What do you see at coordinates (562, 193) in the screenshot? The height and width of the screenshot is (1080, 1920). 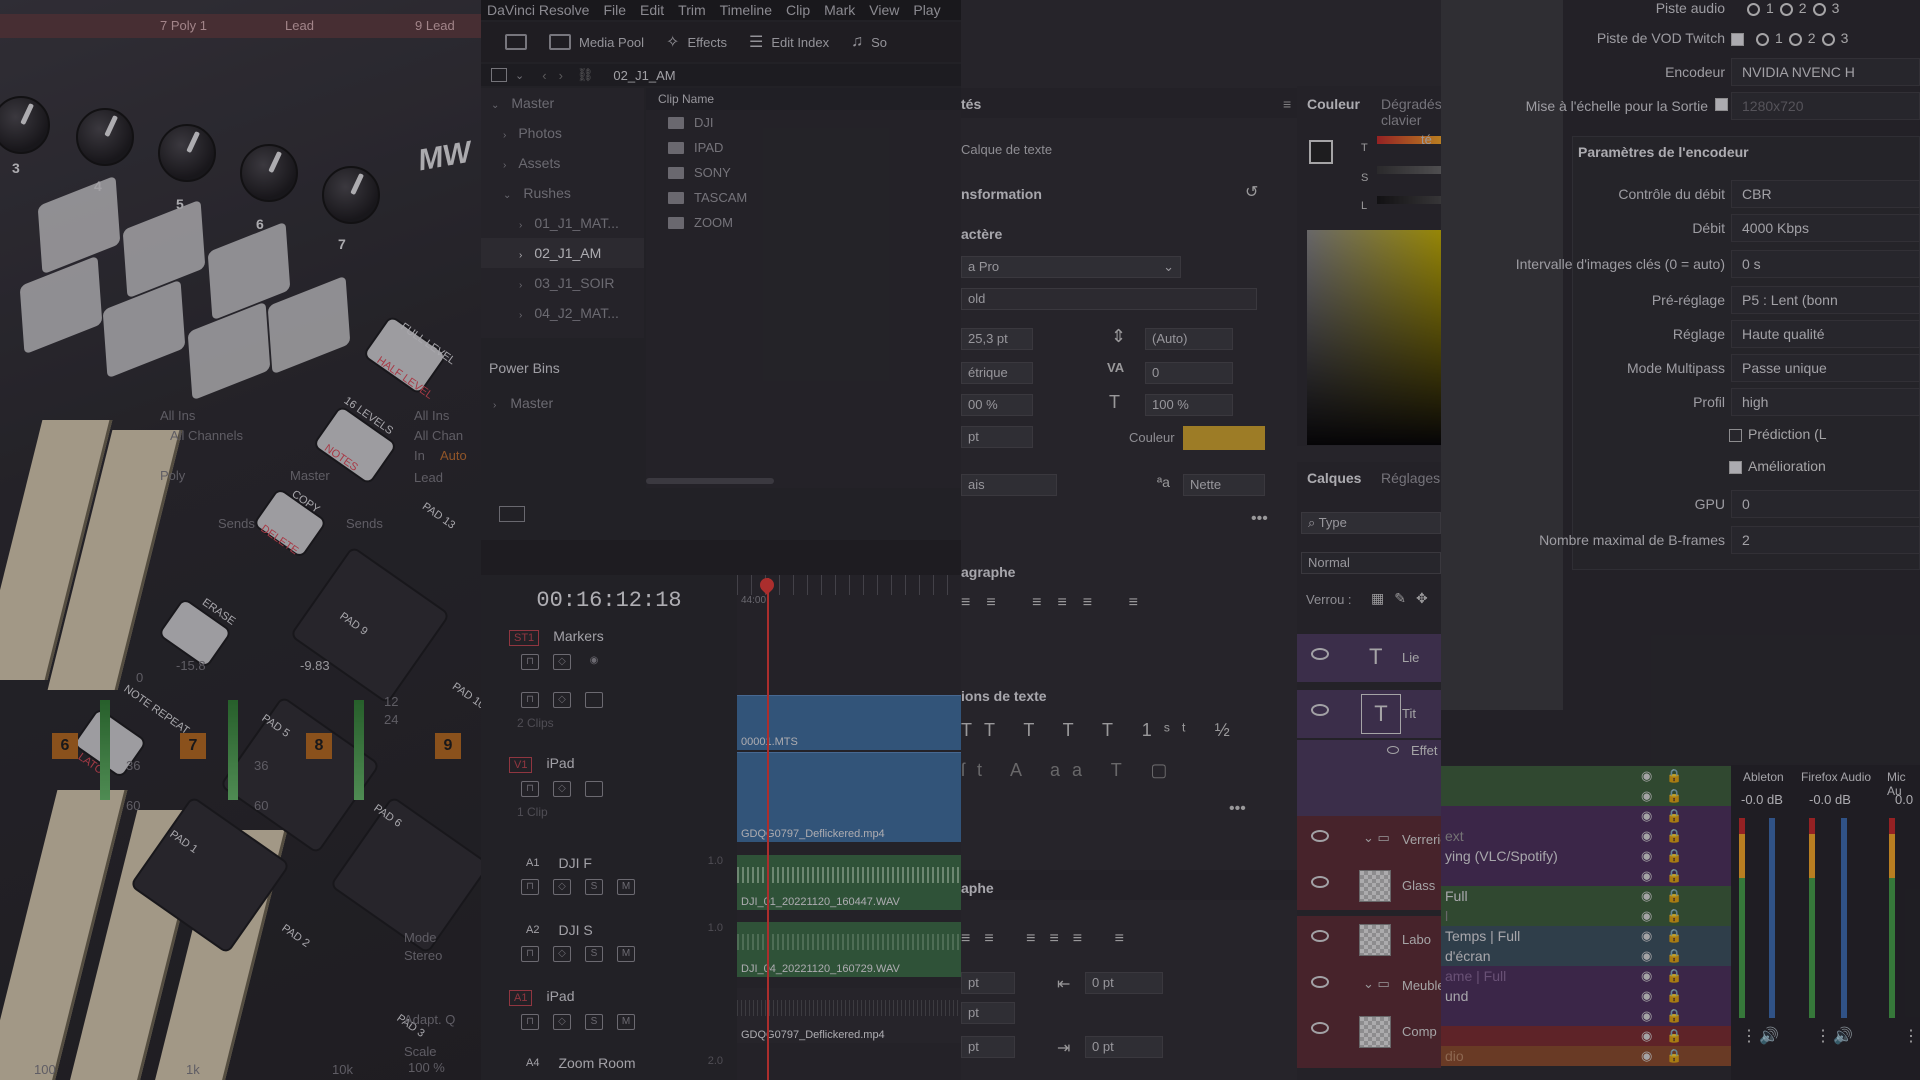 I see `bin-item: ⌄ Rushes` at bounding box center [562, 193].